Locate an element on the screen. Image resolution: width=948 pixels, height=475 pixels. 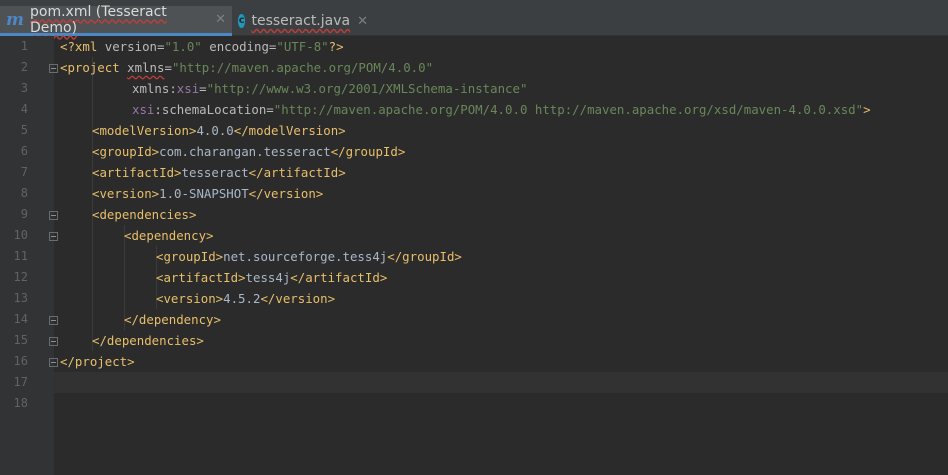
line-number: 12 is located at coordinates (20, 277).